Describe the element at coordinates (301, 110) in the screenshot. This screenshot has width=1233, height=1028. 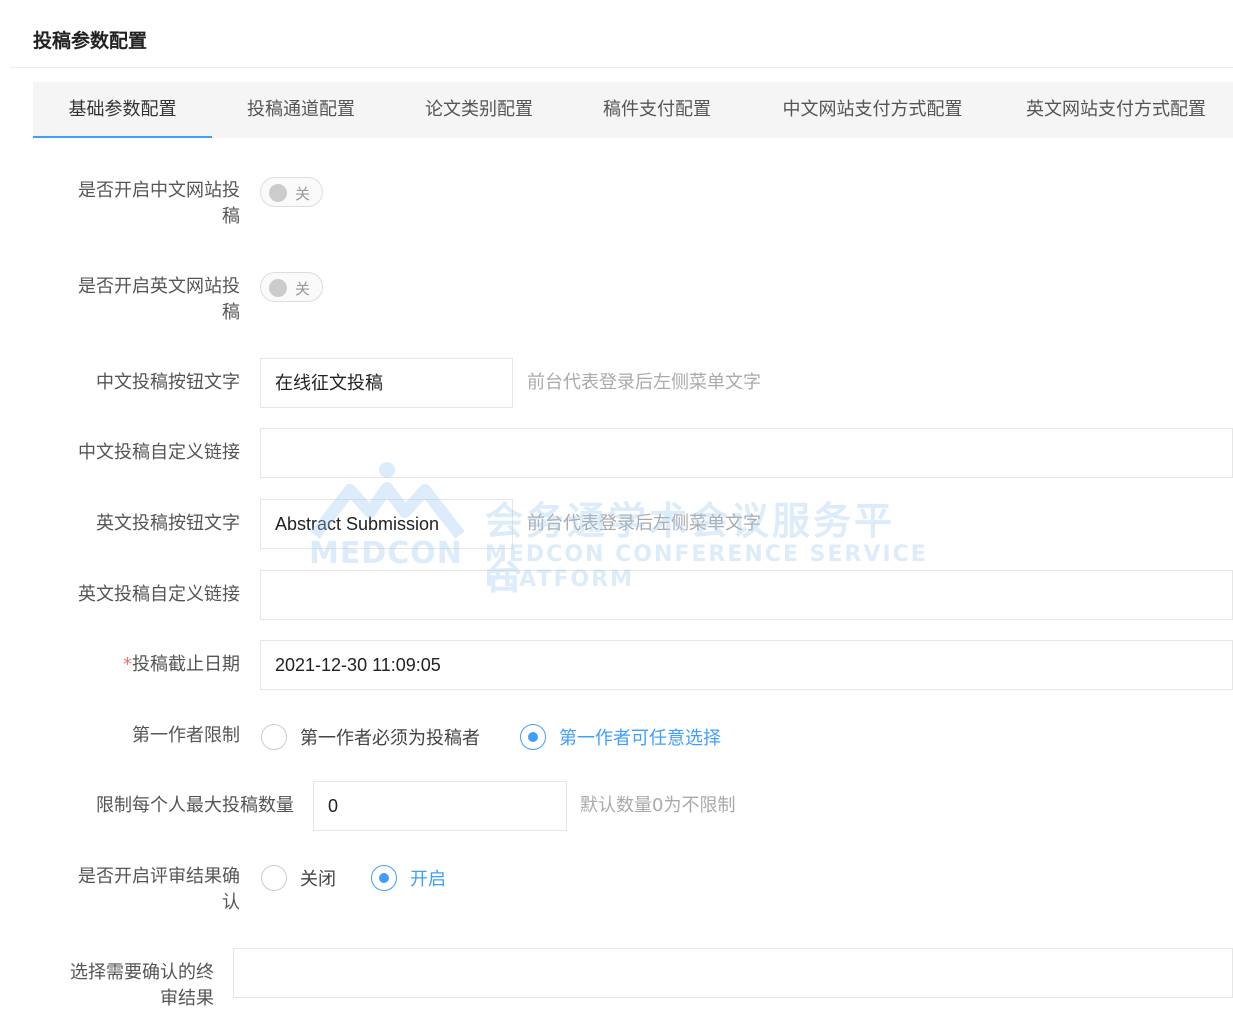
I see `tab-submission-channel: 投稿通道配置` at that location.